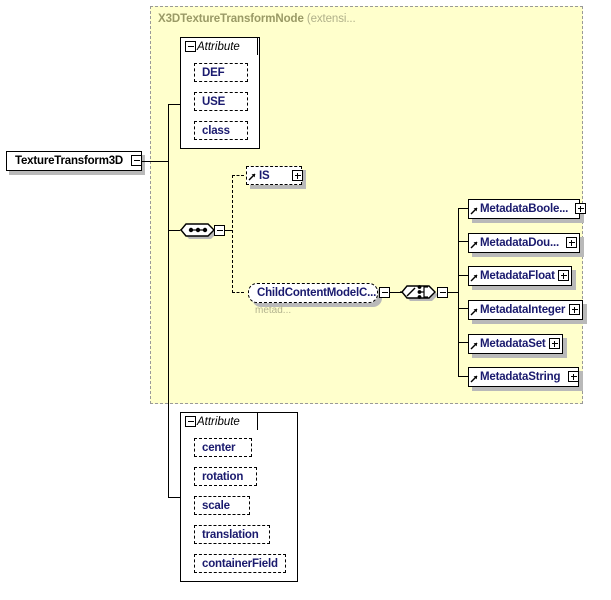 The height and width of the screenshot is (600, 611). I want to click on childcontentmodel-expander-minus-icon, so click(384, 292).